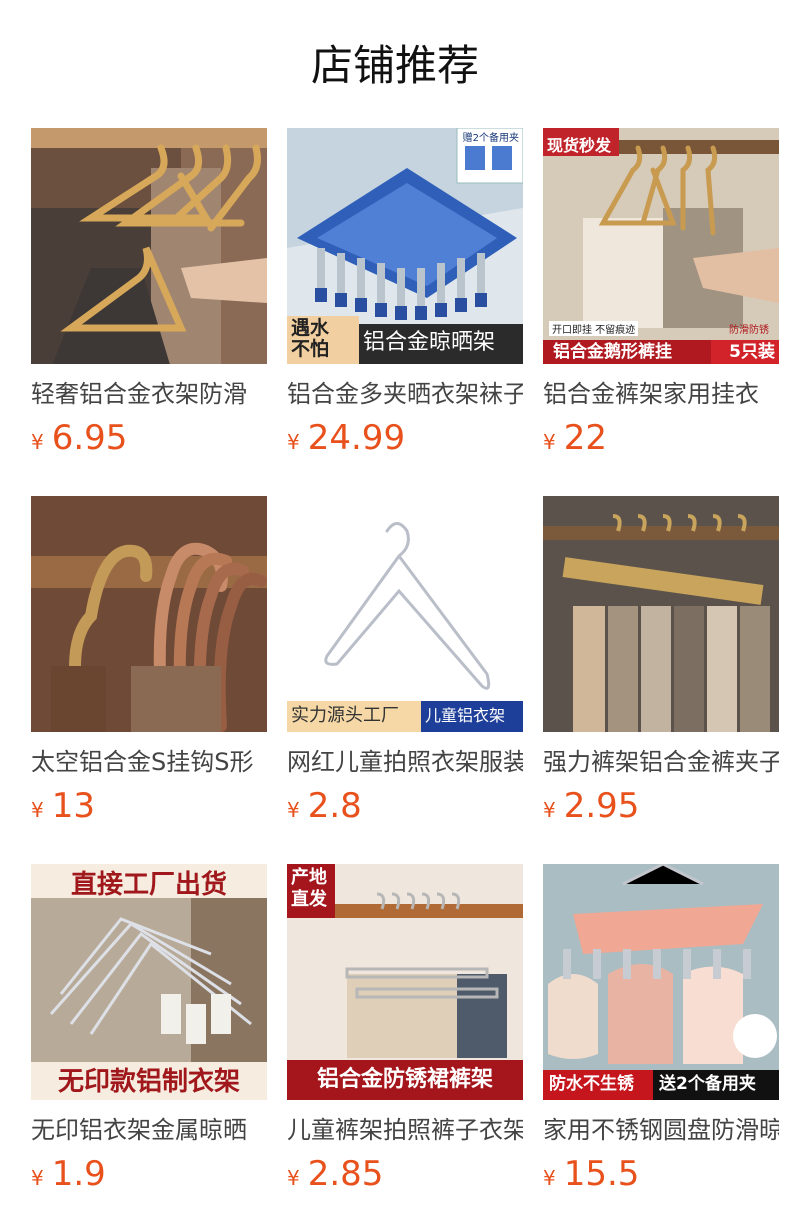 The height and width of the screenshot is (1232, 790). What do you see at coordinates (601, 1174) in the screenshot?
I see `price-value: 15.5` at bounding box center [601, 1174].